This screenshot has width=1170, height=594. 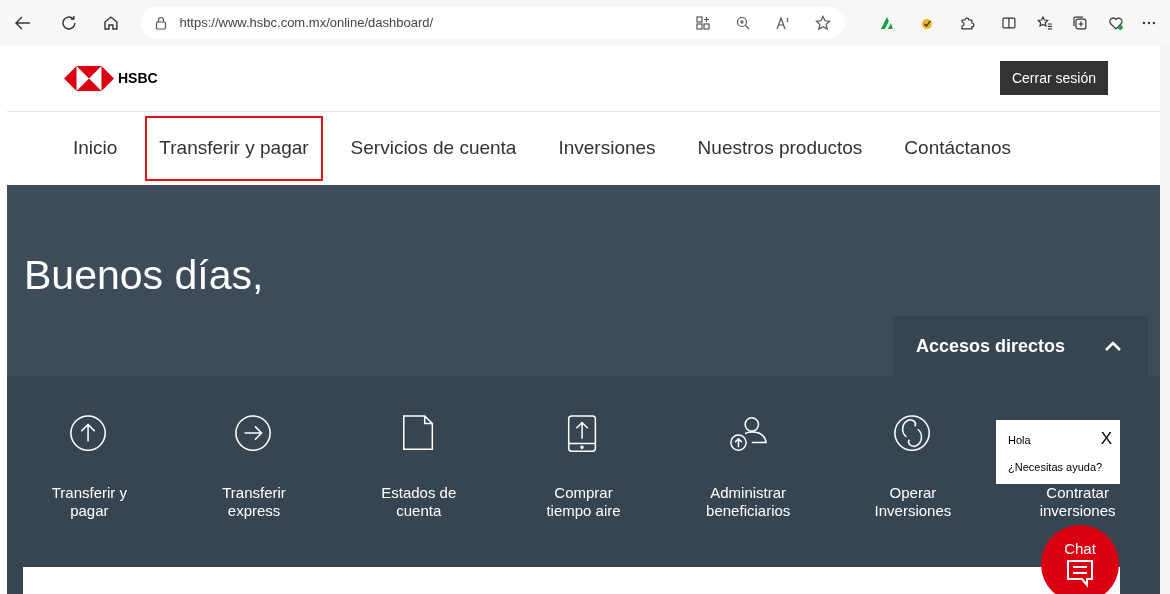 I want to click on apps-icon, so click(x=703, y=22).